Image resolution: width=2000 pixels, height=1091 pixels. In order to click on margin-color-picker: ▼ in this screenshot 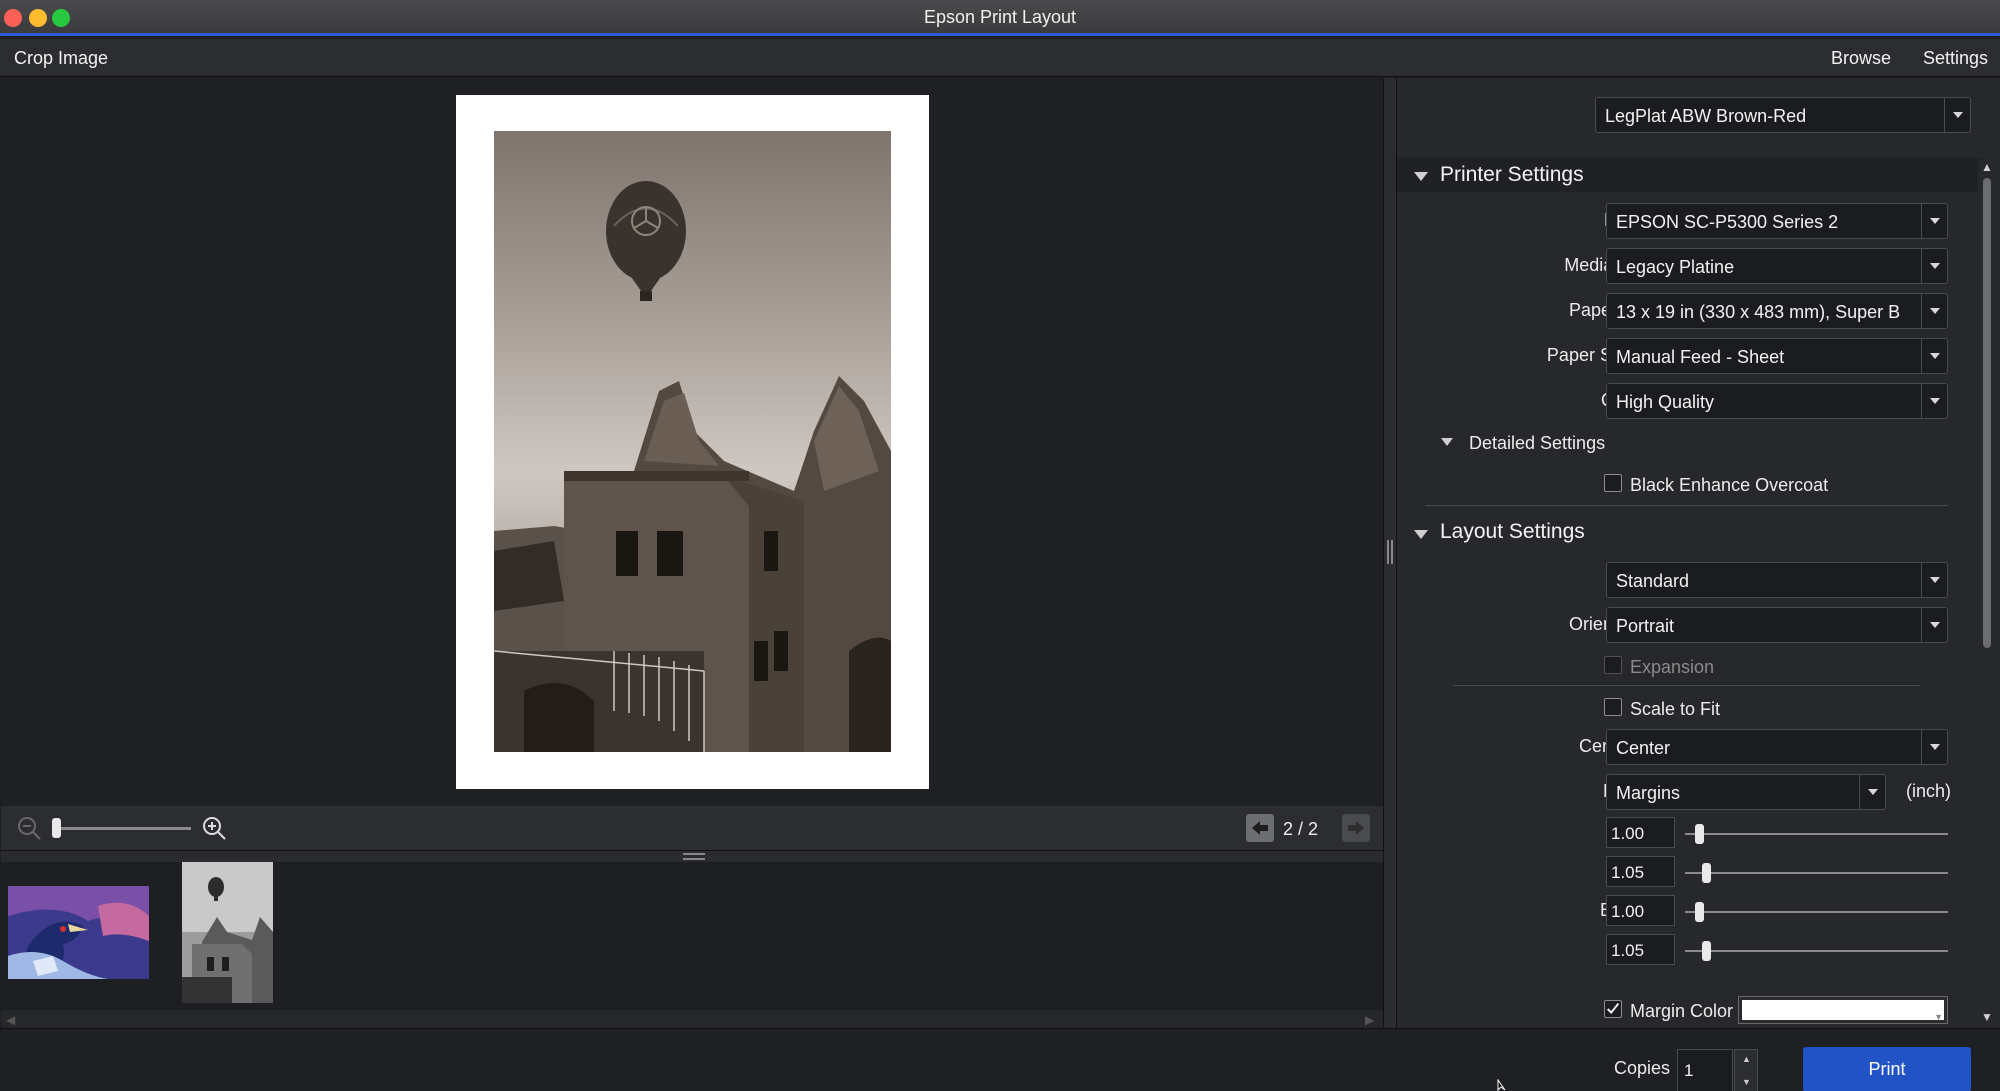, I will do `click(1843, 1010)`.